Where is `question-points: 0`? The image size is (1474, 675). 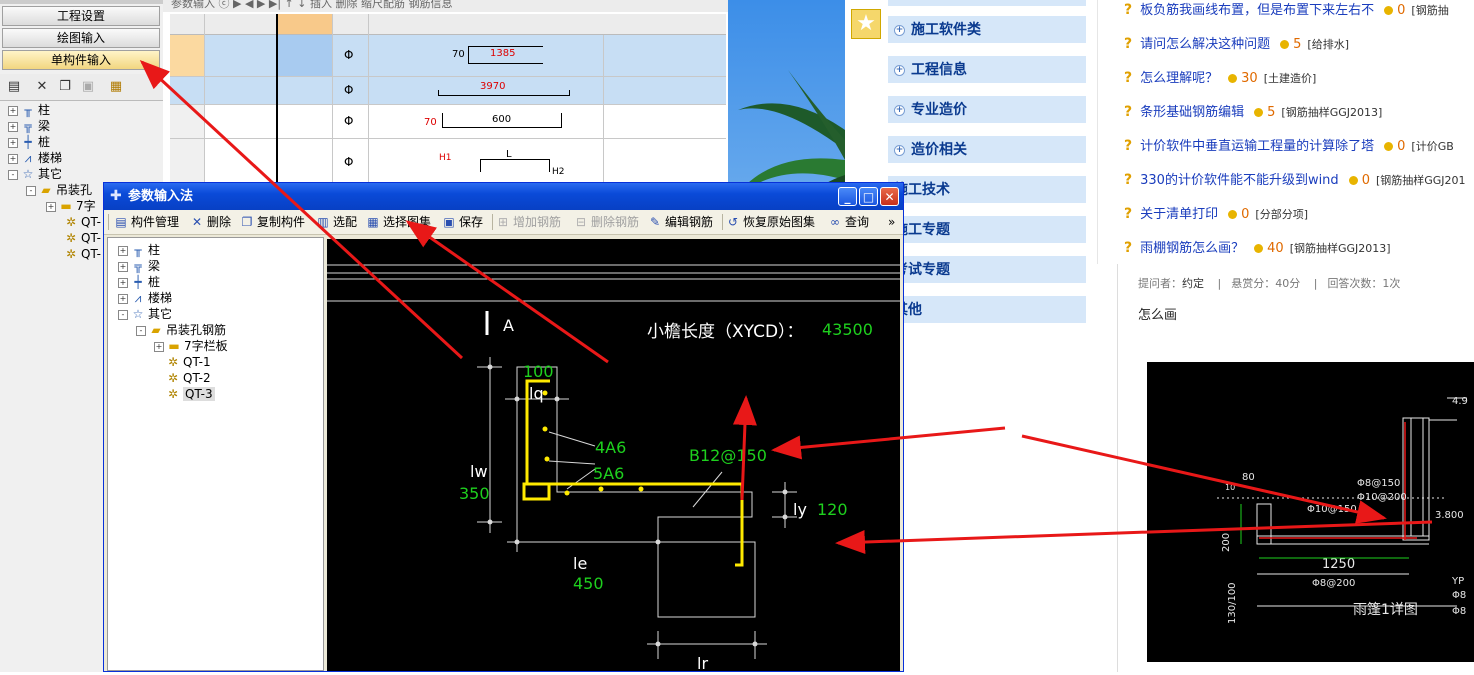
question-points: 0 is located at coordinates (1401, 10).